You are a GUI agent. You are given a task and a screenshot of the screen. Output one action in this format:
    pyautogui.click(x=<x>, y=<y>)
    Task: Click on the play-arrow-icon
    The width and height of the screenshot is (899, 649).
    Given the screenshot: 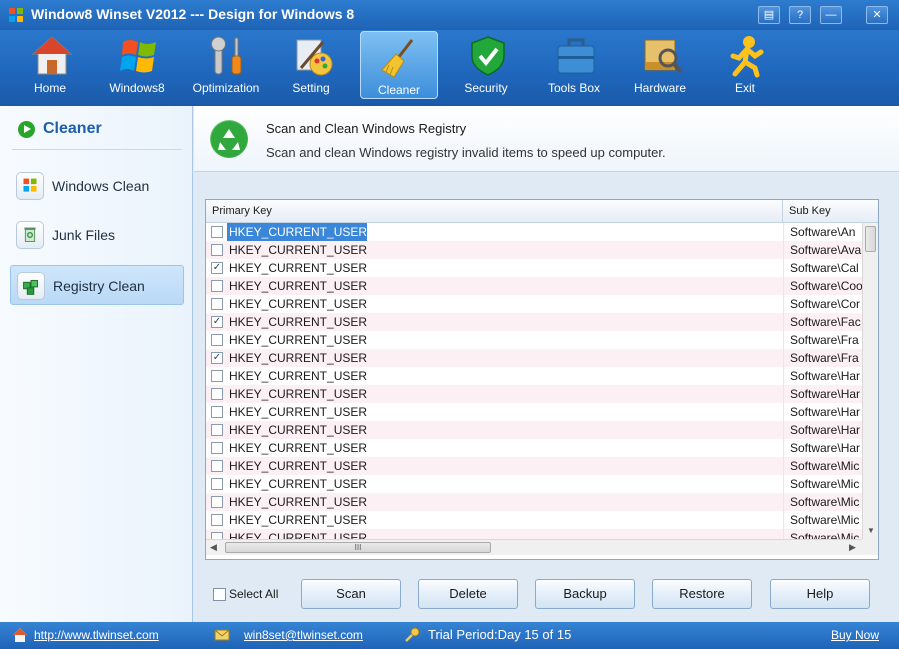 What is the action you would take?
    pyautogui.click(x=26, y=129)
    